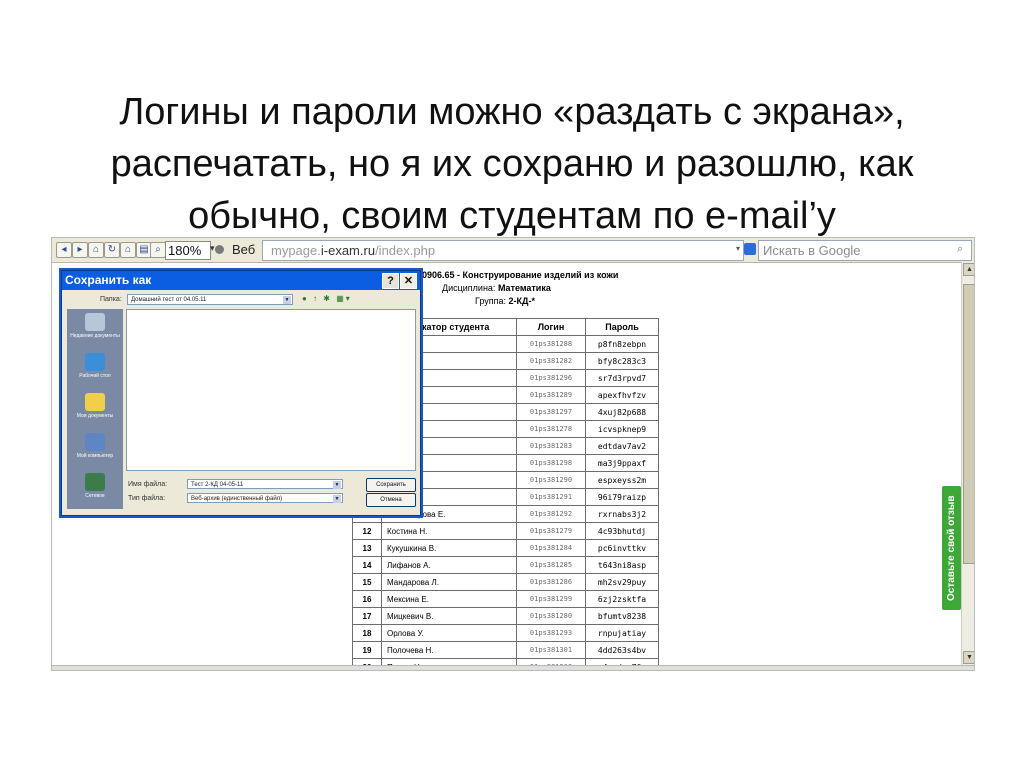  I want to click on table-row: 14 Лифанов А. 01ps381285 t643ni8asp, so click(505, 565).